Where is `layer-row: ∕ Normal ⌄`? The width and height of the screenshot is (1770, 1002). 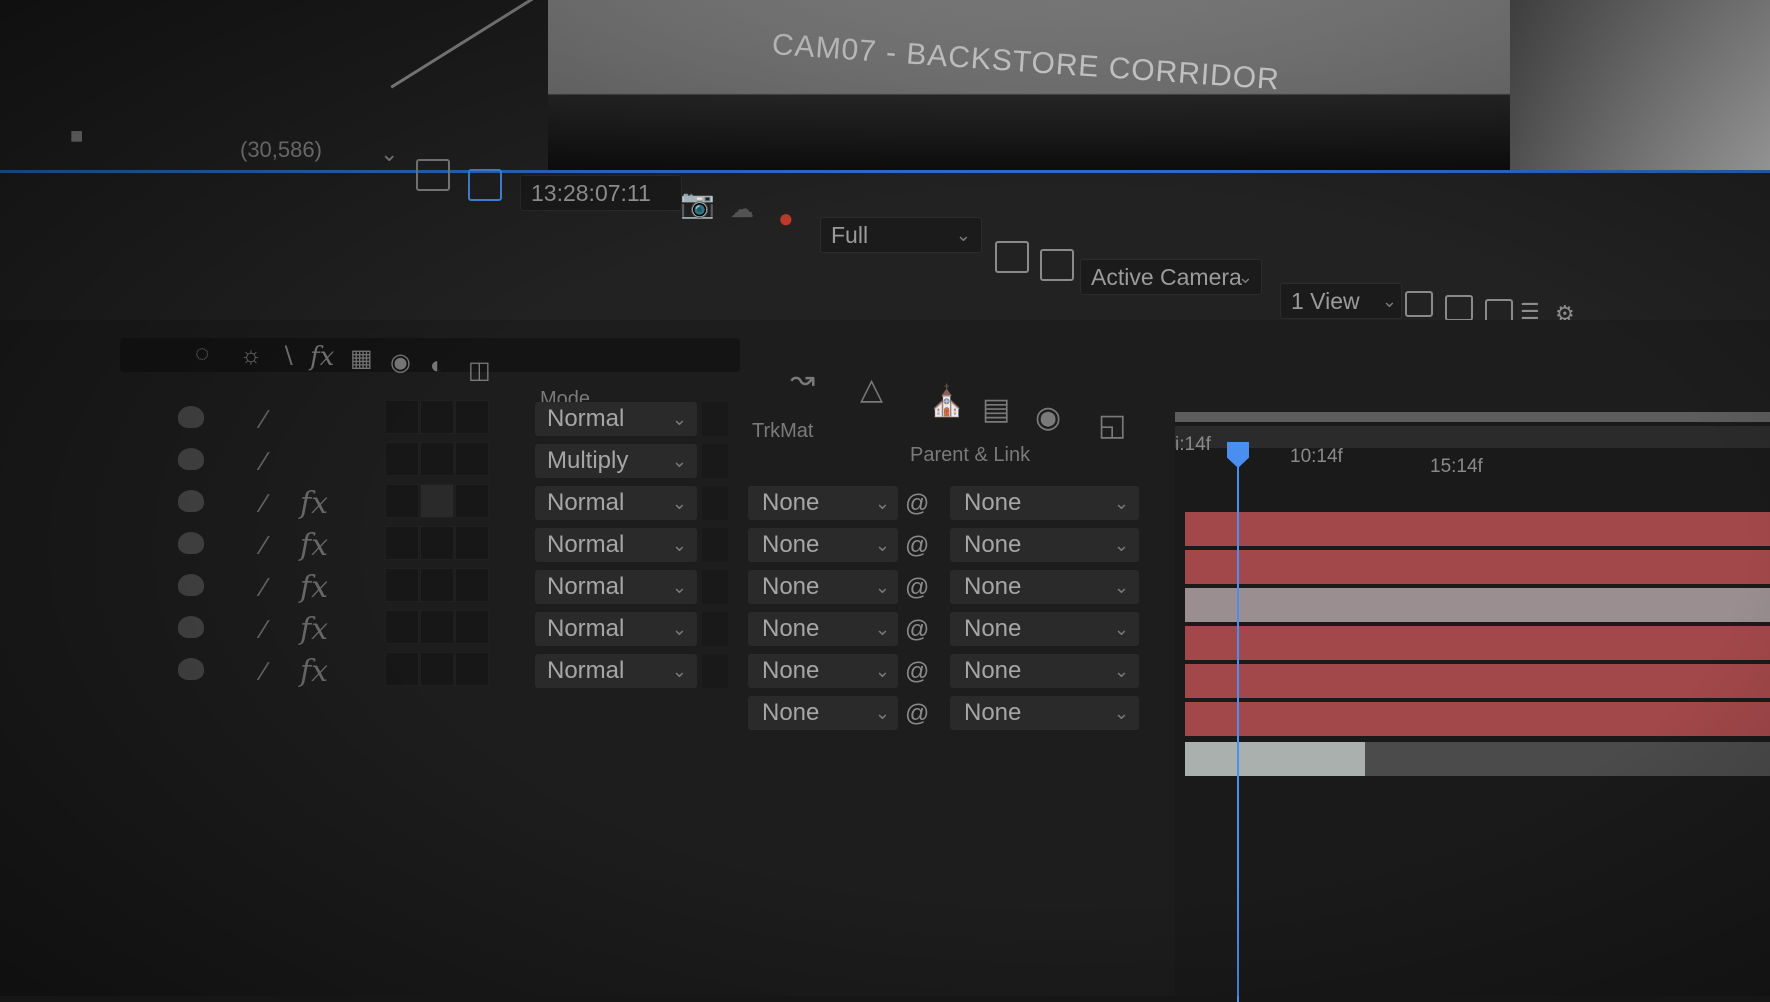
layer-row: ∕ Normal ⌄ is located at coordinates (580, 420).